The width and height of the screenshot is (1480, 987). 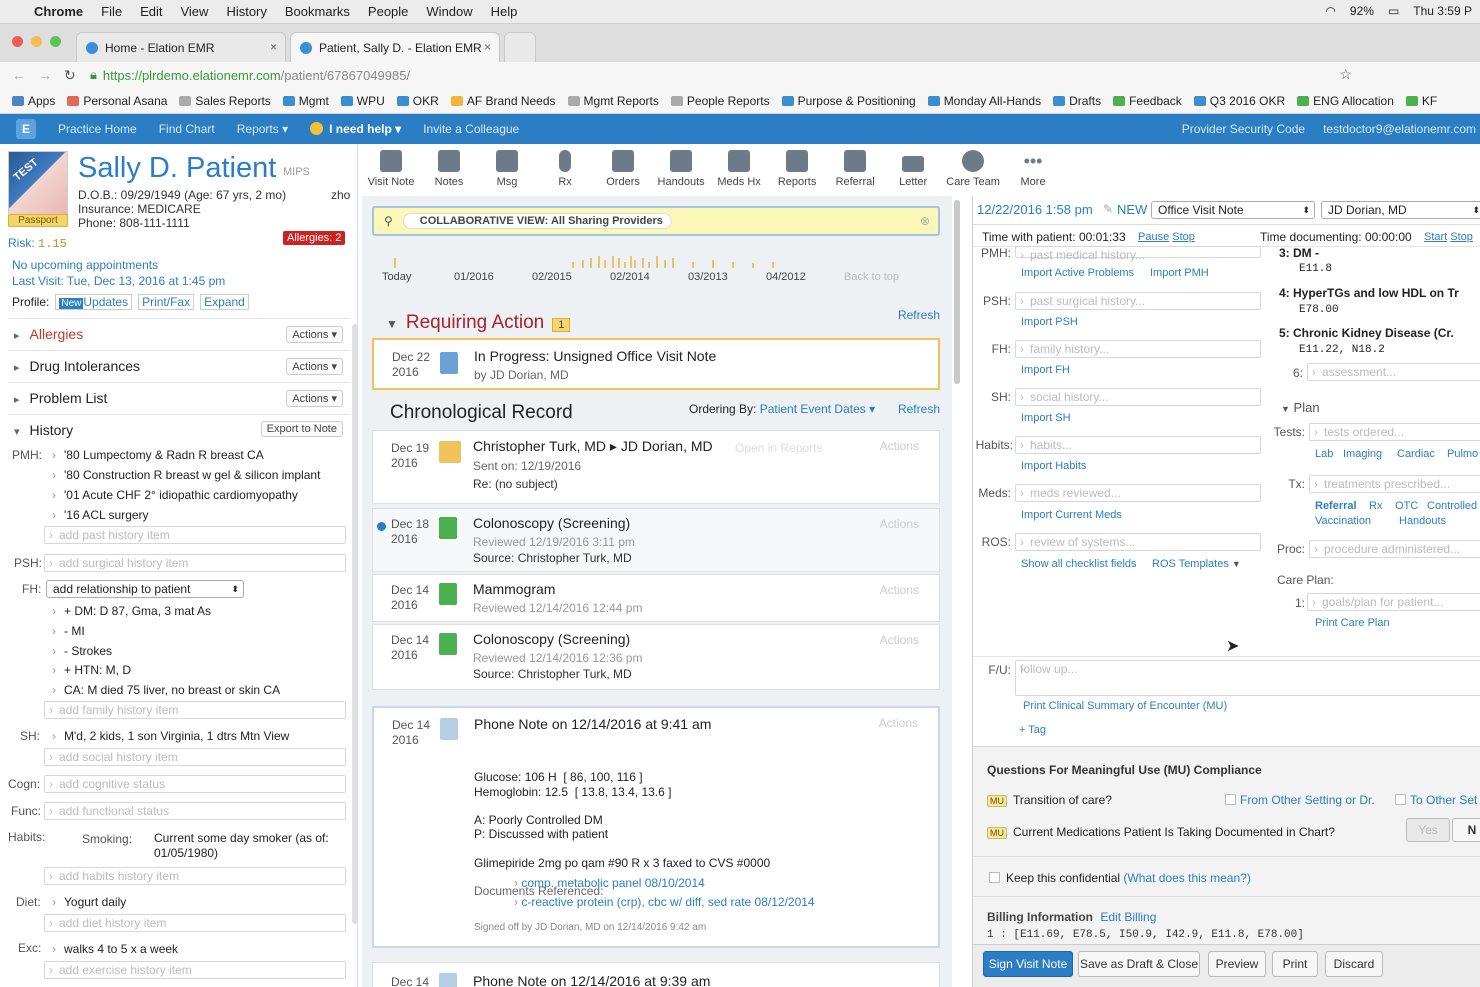 I want to click on otc-link: OTC, so click(x=1406, y=506).